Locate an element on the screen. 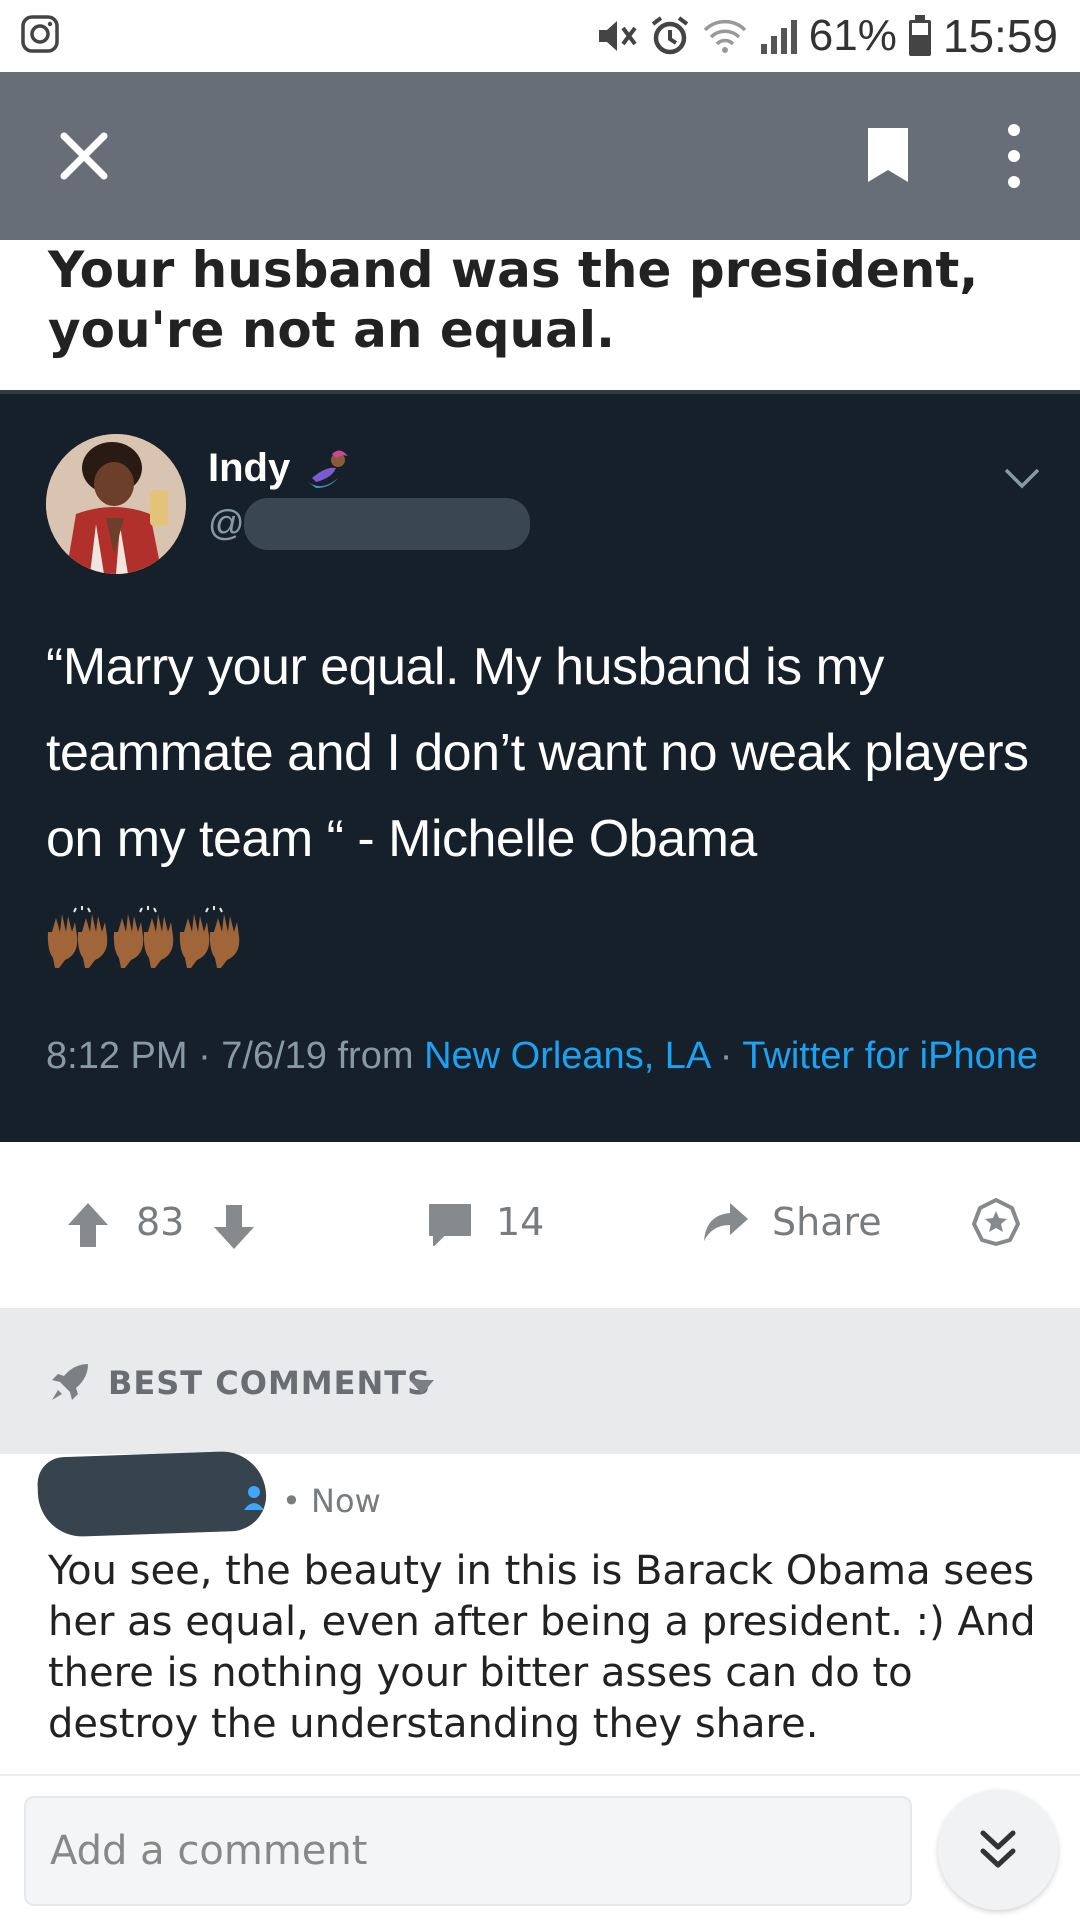 The width and height of the screenshot is (1080, 1920). chevron-down-icon is located at coordinates (1022, 478).